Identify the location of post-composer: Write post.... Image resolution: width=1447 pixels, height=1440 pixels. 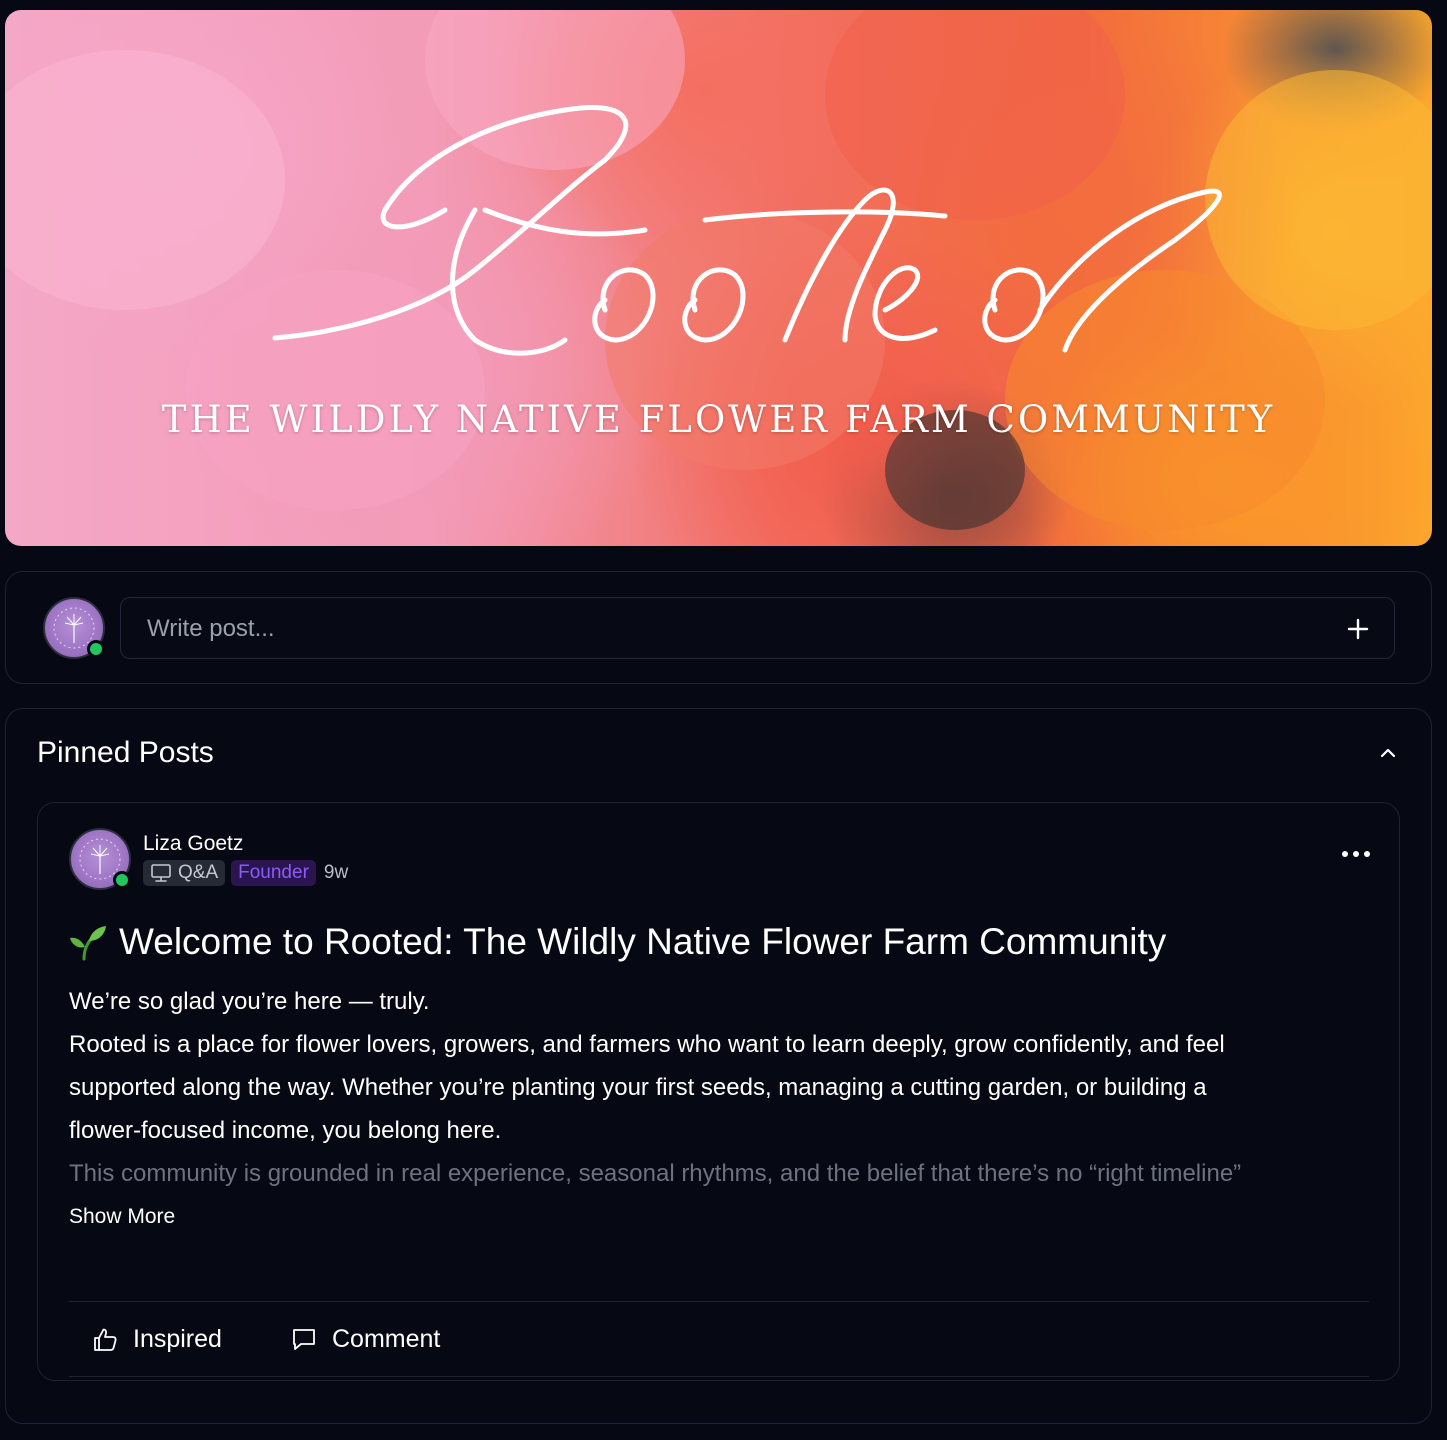
(718, 627).